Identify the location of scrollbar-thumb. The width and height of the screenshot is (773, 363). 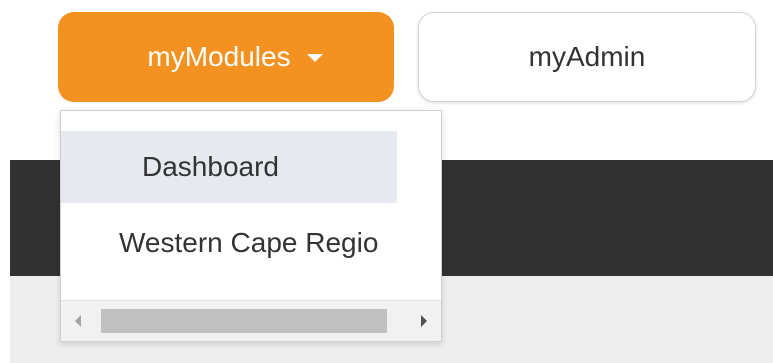
(244, 321).